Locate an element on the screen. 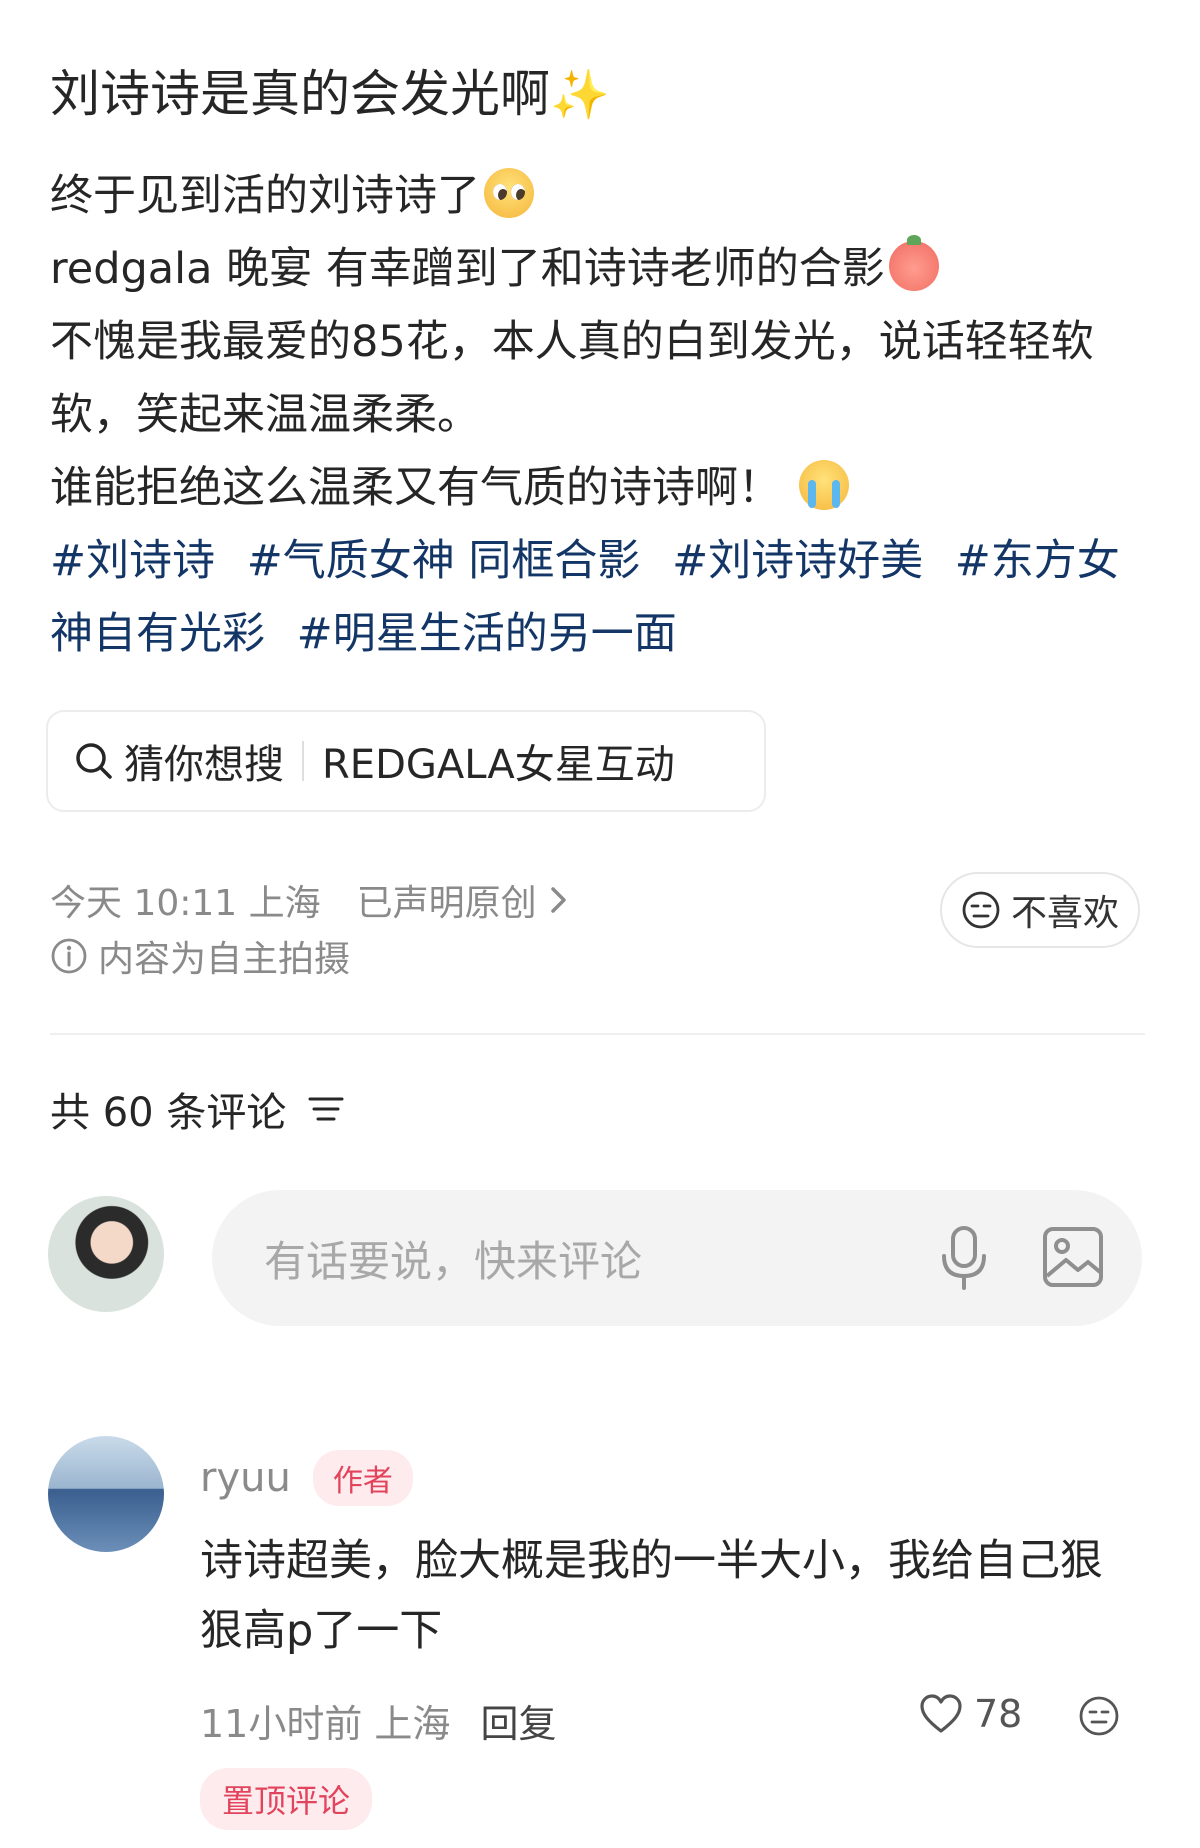  like-count: 78 is located at coordinates (998, 1714).